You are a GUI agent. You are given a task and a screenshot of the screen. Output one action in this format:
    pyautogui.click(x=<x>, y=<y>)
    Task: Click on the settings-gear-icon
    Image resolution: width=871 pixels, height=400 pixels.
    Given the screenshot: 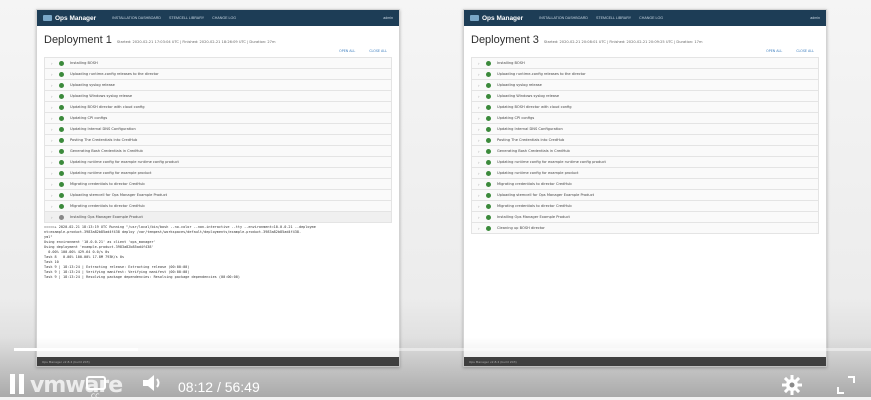 What is the action you would take?
    pyautogui.click(x=792, y=387)
    